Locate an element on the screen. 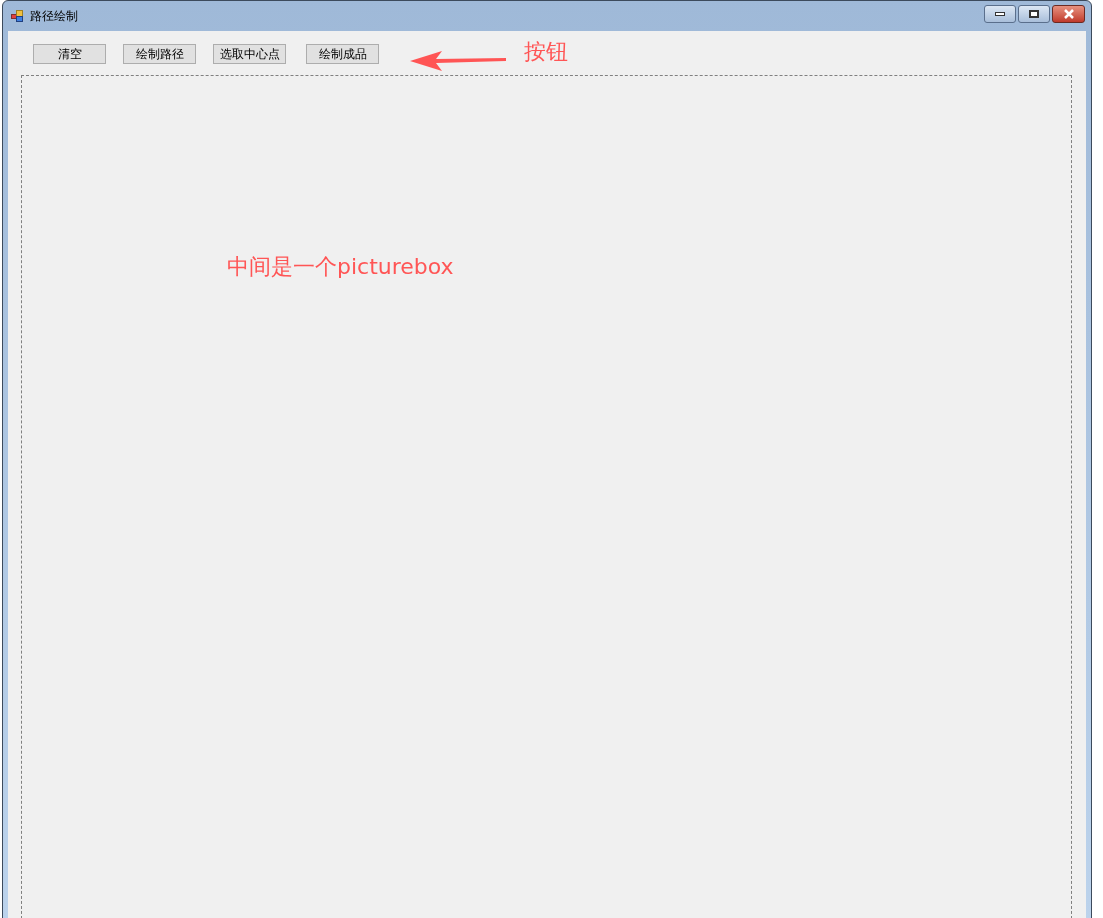 This screenshot has width=1103, height=918. annotation-label: 中间是一个picturebox is located at coordinates (340, 267).